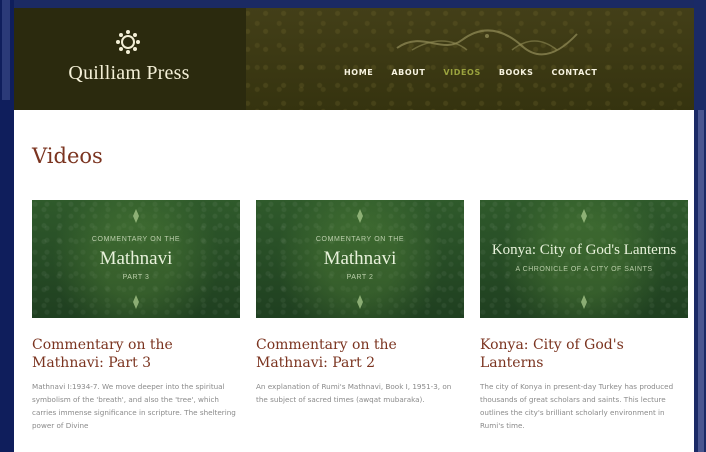 The height and width of the screenshot is (452, 706). Describe the element at coordinates (136, 277) in the screenshot. I see `thumbnail-label-sub: PART 3` at that location.